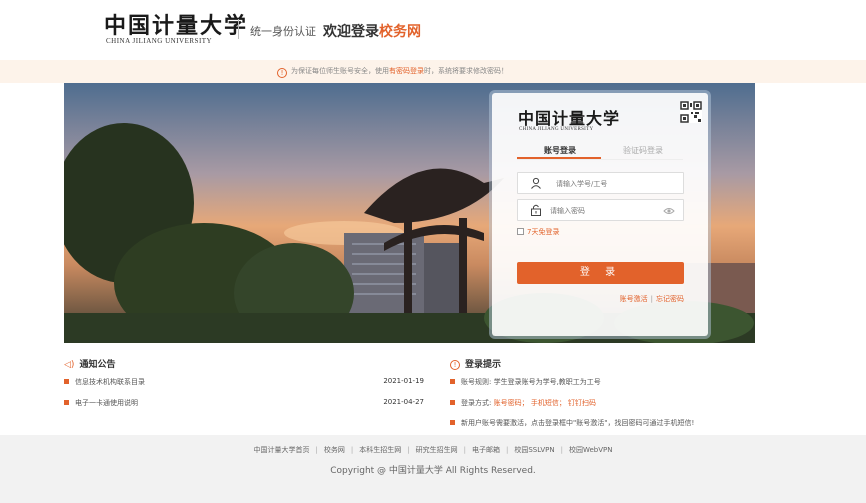 The width and height of the screenshot is (866, 503). What do you see at coordinates (567, 211) in the screenshot?
I see `password-placeholder: 请输入密码` at bounding box center [567, 211].